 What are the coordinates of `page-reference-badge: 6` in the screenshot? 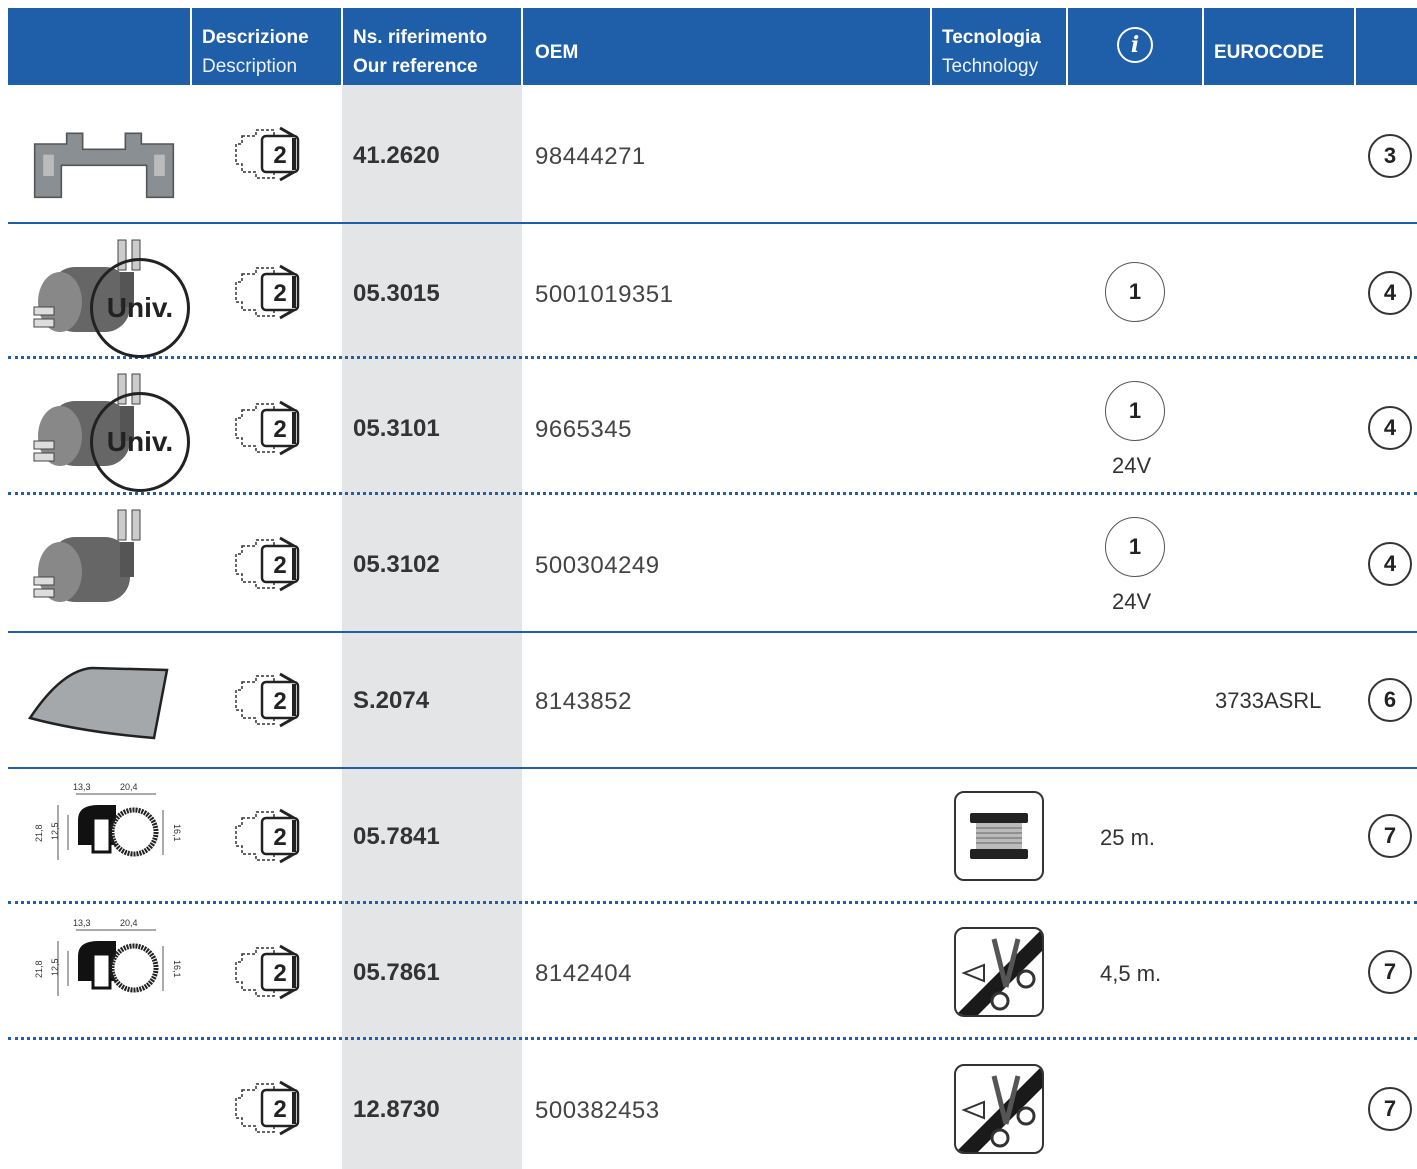 It's located at (1390, 700).